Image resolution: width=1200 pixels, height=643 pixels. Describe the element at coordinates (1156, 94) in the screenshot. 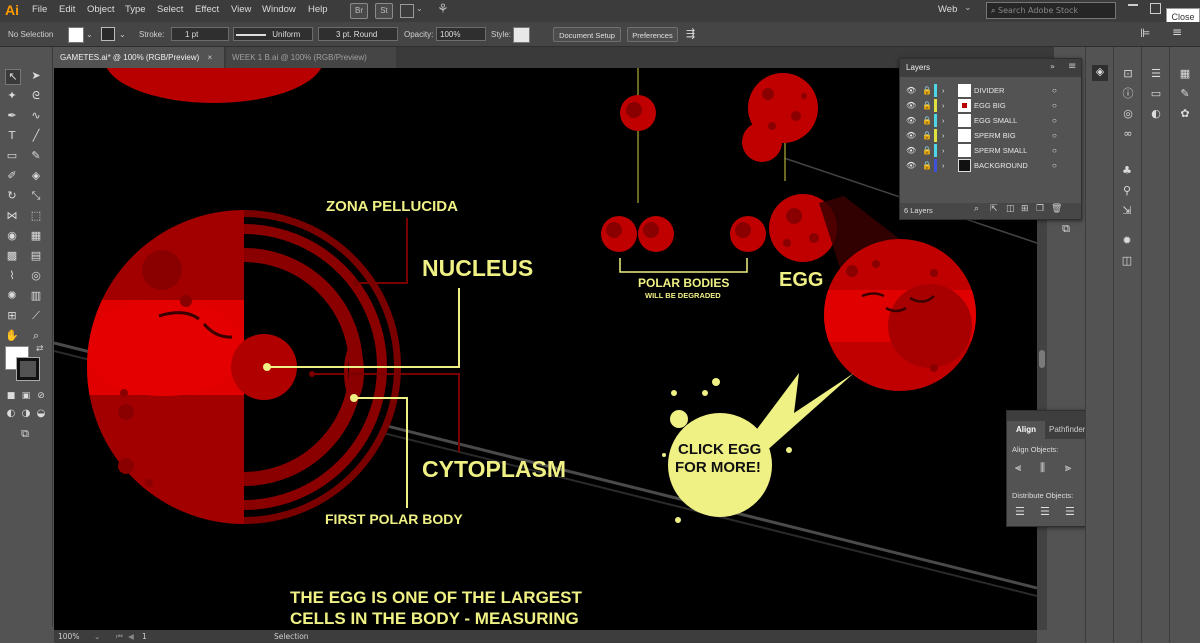

I see `gradient-panel-icon: ▭` at that location.